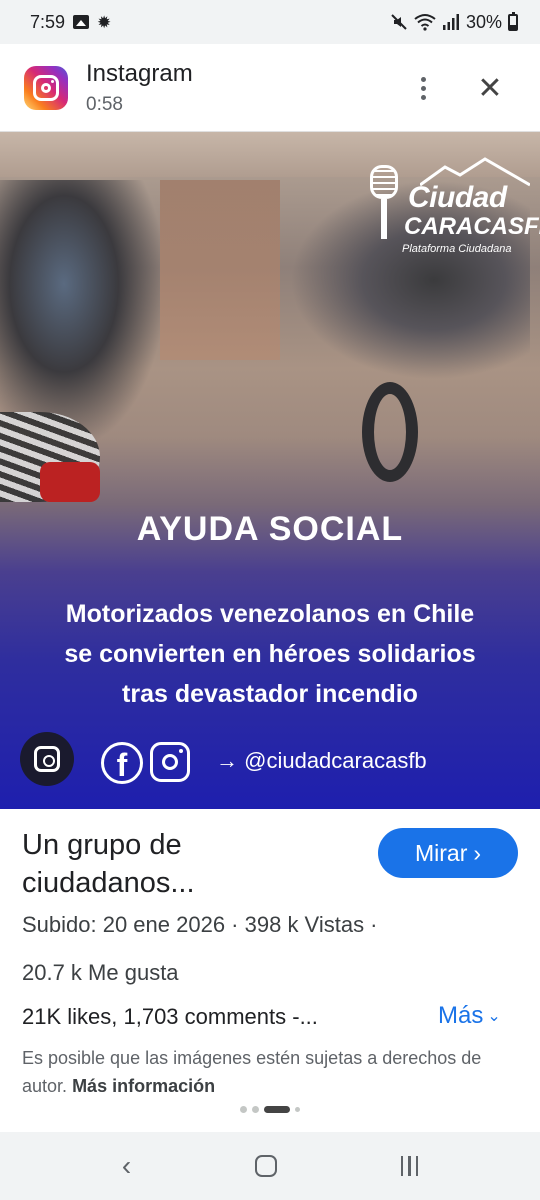  I want to click on chevron-down-icon: ⌄, so click(494, 1016).